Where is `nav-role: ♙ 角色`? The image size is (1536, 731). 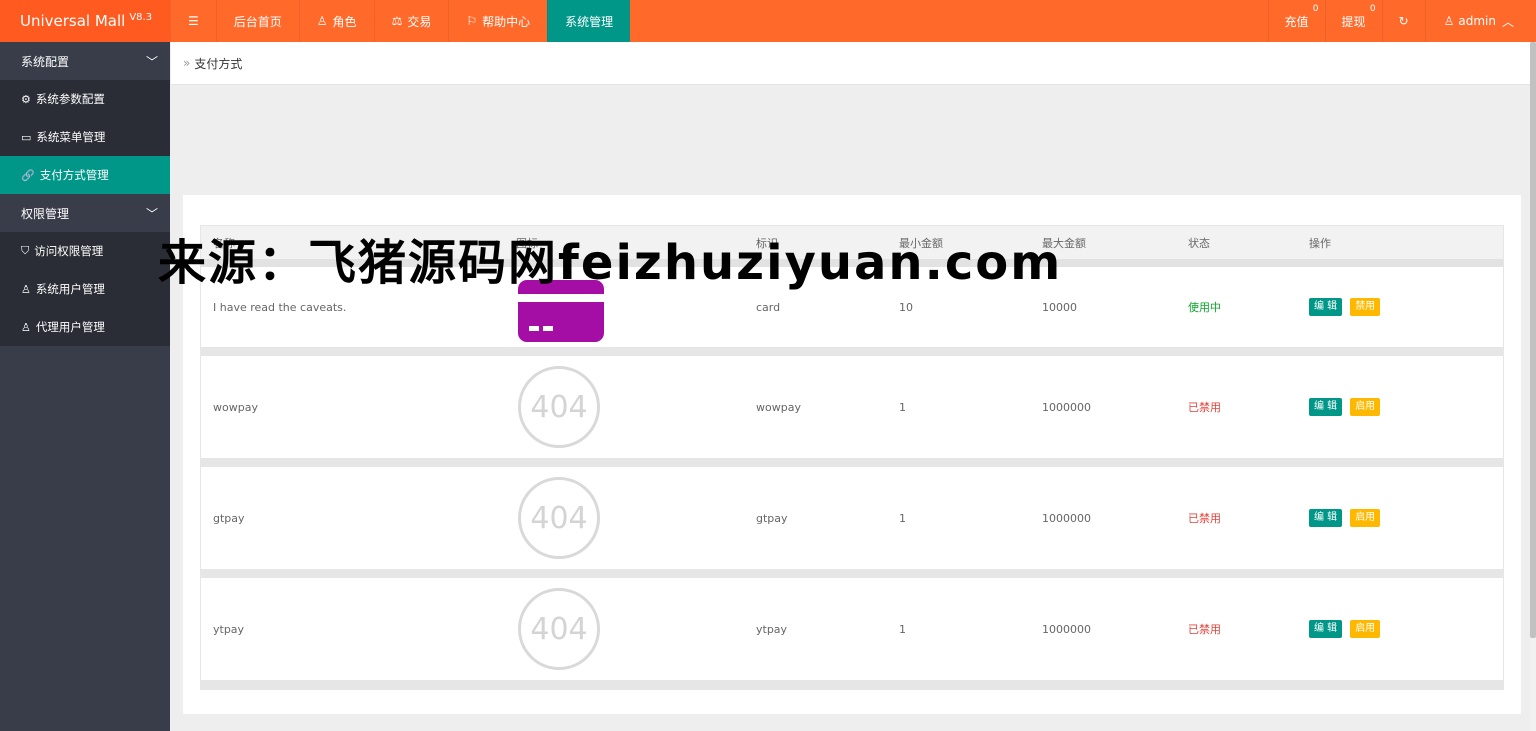 nav-role: ♙ 角色 is located at coordinates (336, 21).